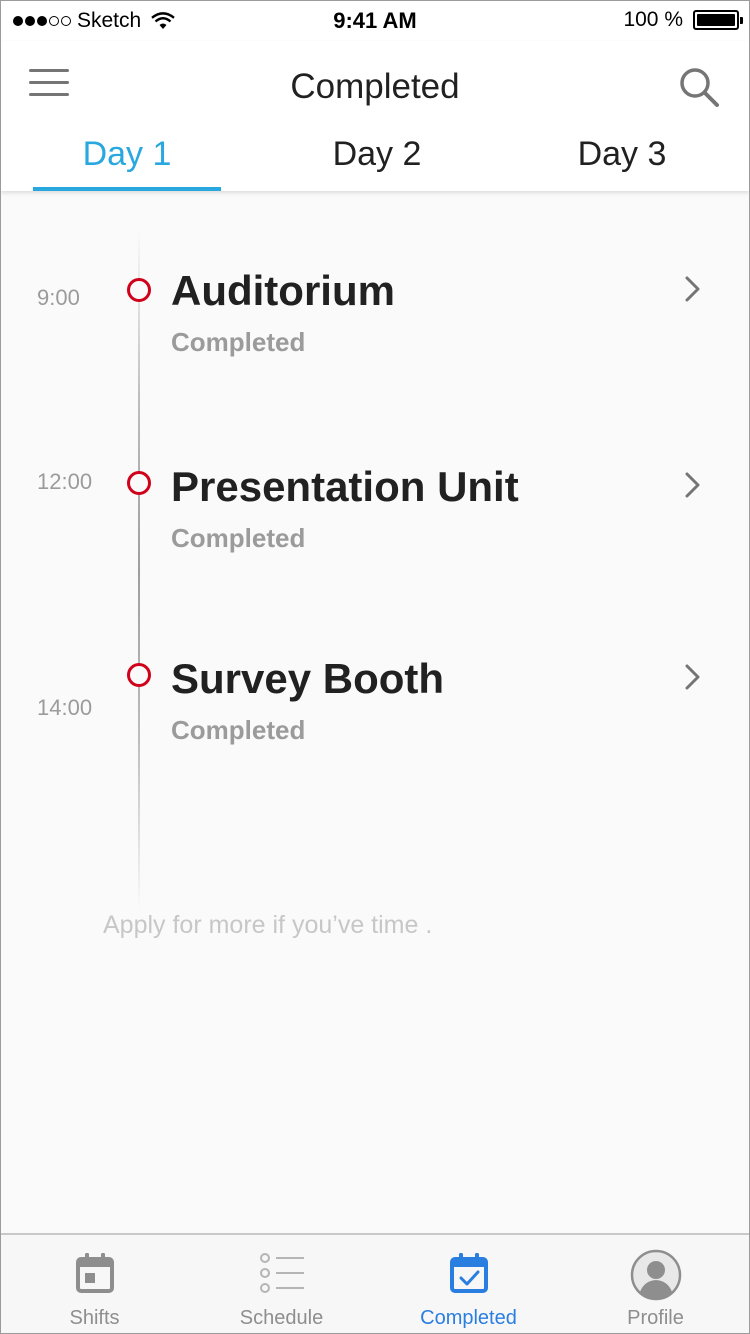 Image resolution: width=750 pixels, height=1334 pixels. I want to click on profile-icon, so click(655, 1275).